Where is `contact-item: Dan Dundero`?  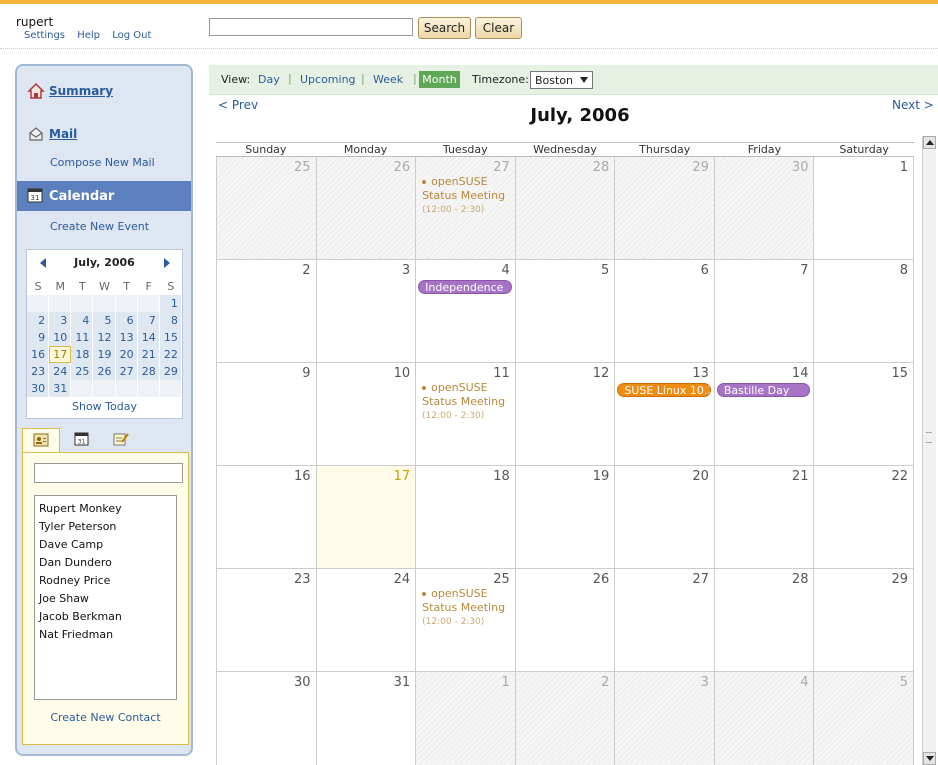
contact-item: Dan Dundero is located at coordinates (105, 563).